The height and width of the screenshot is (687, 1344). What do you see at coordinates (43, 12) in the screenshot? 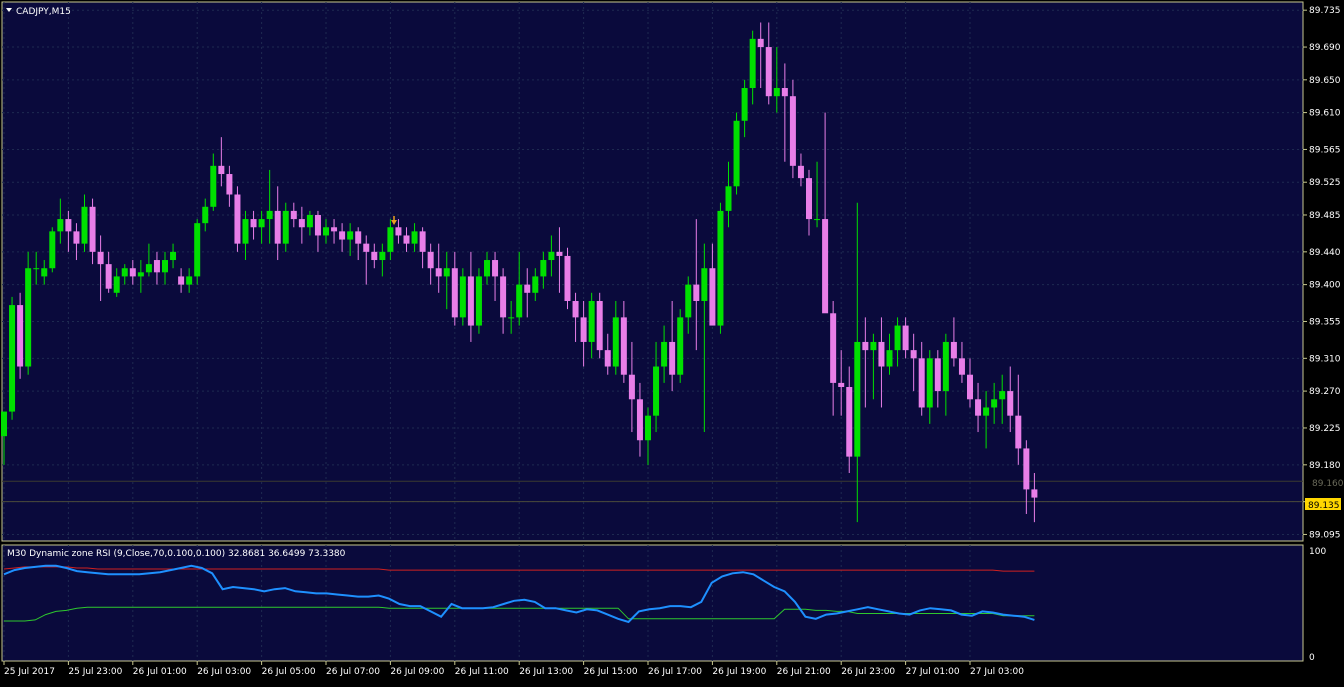
I see `symbol-title: CADJPY,M15` at bounding box center [43, 12].